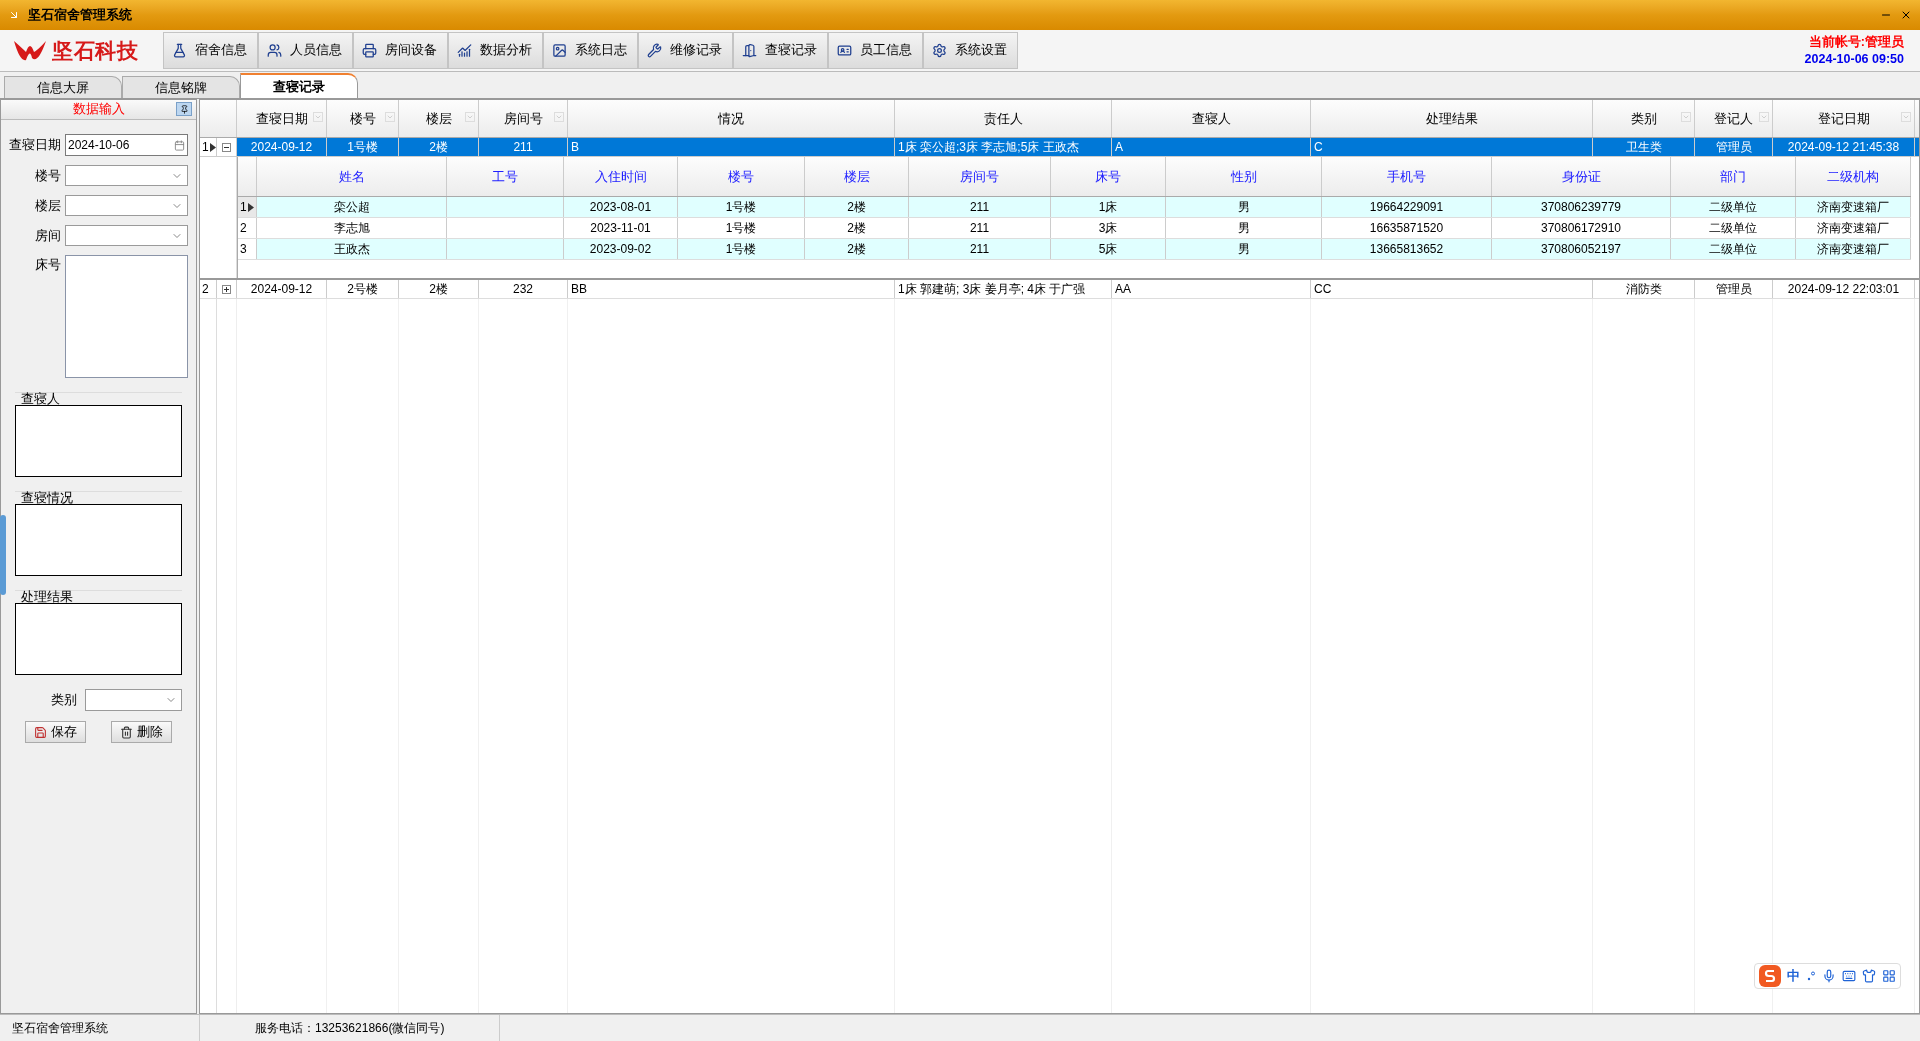 Image resolution: width=1920 pixels, height=1041 pixels. Describe the element at coordinates (1793, 976) in the screenshot. I see `ime-mode: 中` at that location.